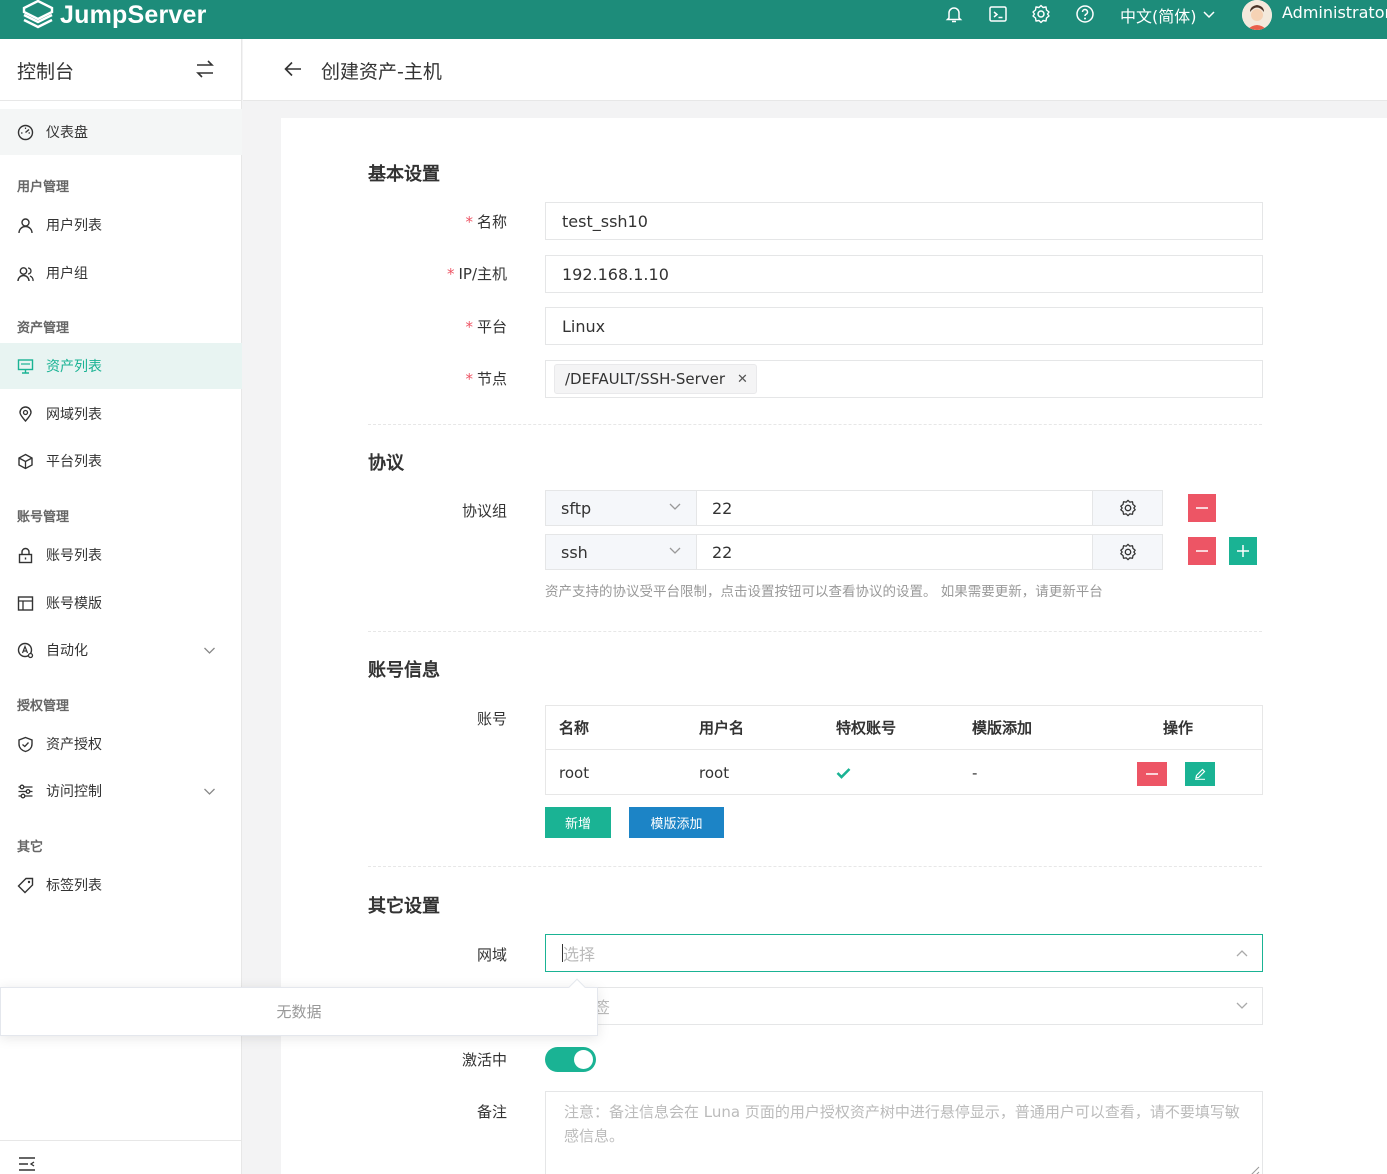 Image resolution: width=1387 pixels, height=1174 pixels. I want to click on sidebar-item-account-list: 账号列表, so click(121, 555).